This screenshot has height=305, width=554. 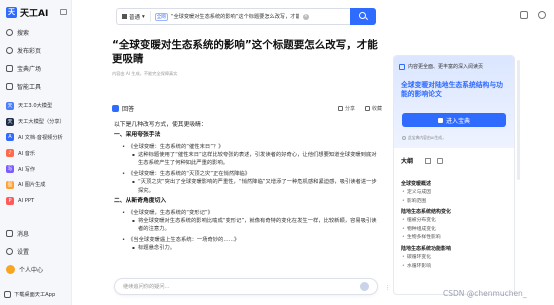 What do you see at coordinates (36, 294) in the screenshot?
I see `download-app-button: 下载桌面天工App` at bounding box center [36, 294].